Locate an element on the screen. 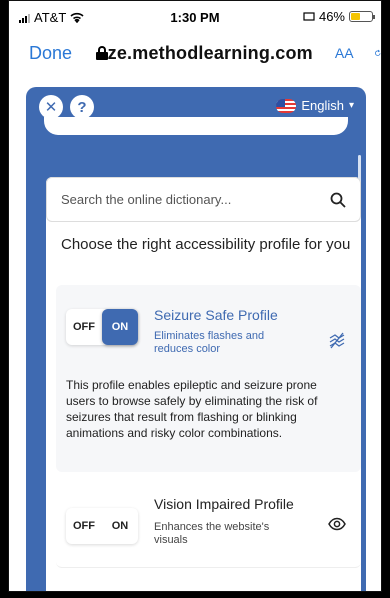 The width and height of the screenshot is (390, 598). dictionary-search is located at coordinates (203, 199).